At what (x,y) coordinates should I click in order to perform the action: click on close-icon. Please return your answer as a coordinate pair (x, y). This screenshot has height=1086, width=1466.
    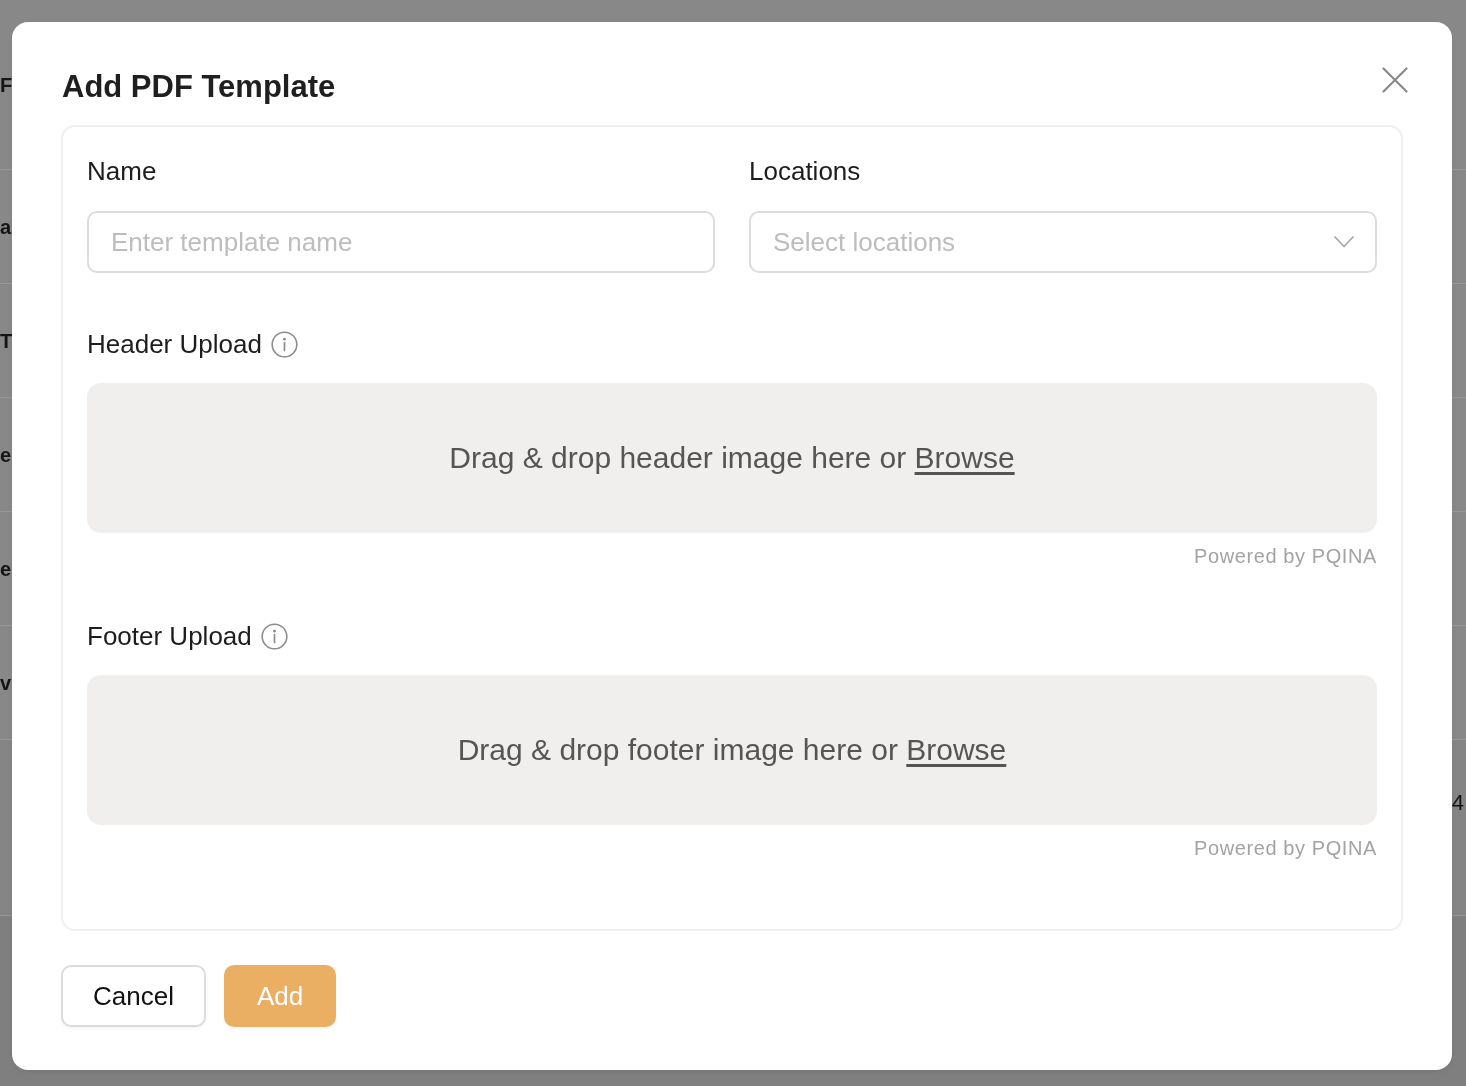
    Looking at the image, I should click on (1395, 80).